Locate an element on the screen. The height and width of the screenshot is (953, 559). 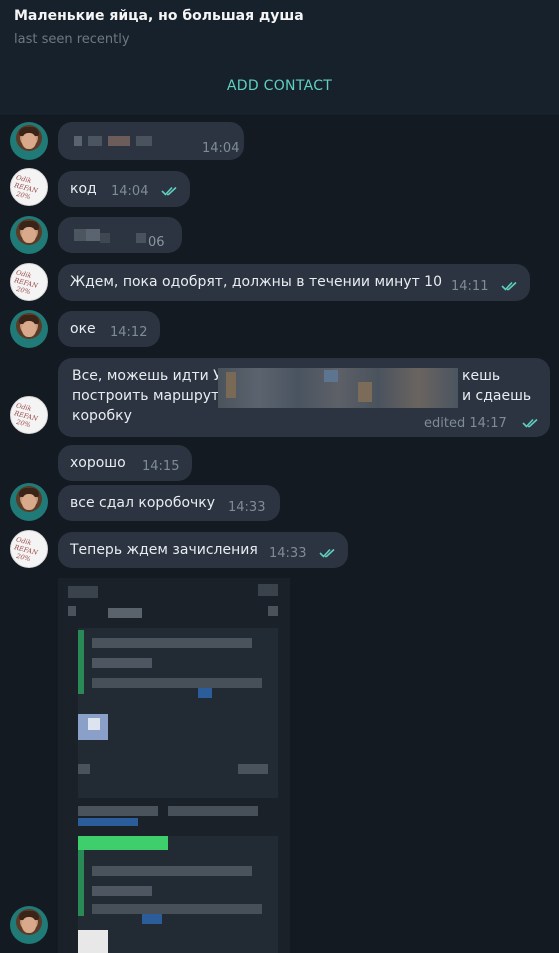
message-text: оке is located at coordinates (83, 329).